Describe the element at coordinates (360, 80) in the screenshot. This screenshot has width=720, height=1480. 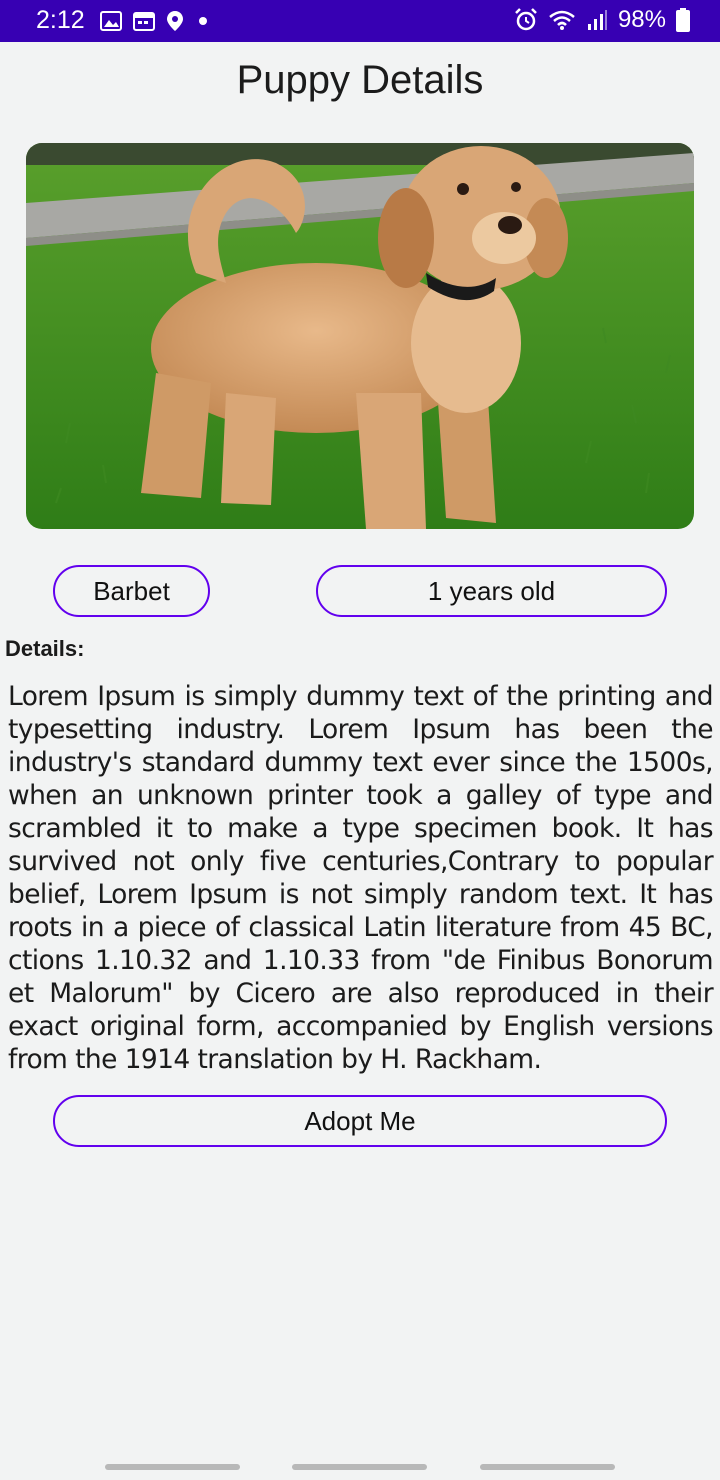
I see `page-title: Puppy Details` at that location.